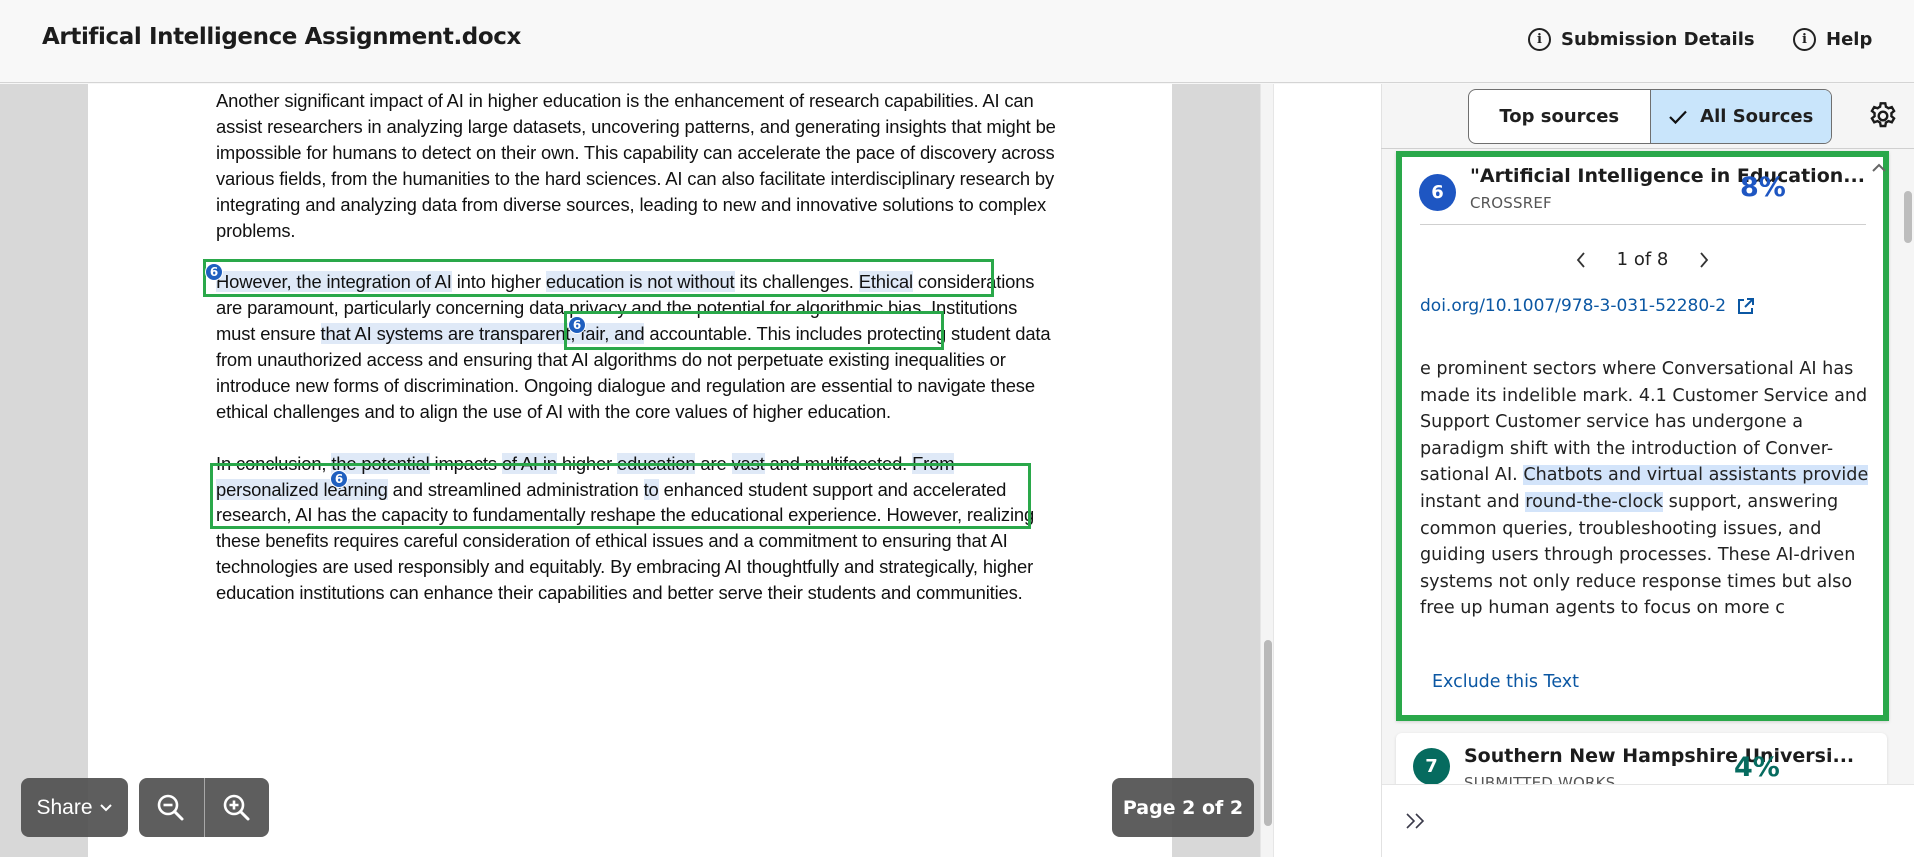 Image resolution: width=1914 pixels, height=857 pixels. Describe the element at coordinates (1746, 305) in the screenshot. I see `external-link-icon` at that location.